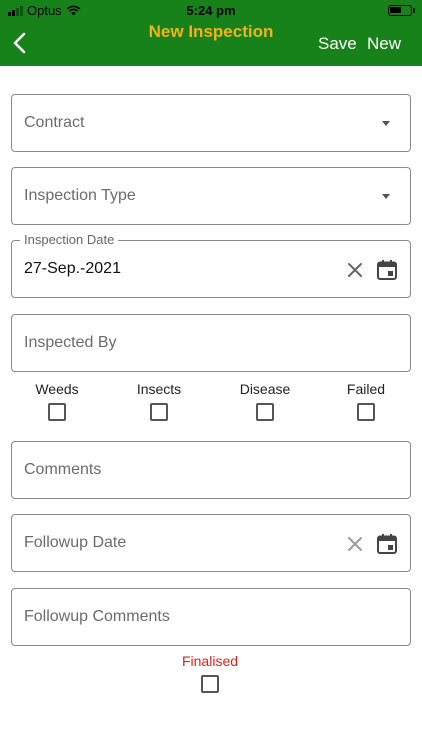 The image size is (422, 750). What do you see at coordinates (54, 122) in the screenshot?
I see `contract-placeholder: Contract` at bounding box center [54, 122].